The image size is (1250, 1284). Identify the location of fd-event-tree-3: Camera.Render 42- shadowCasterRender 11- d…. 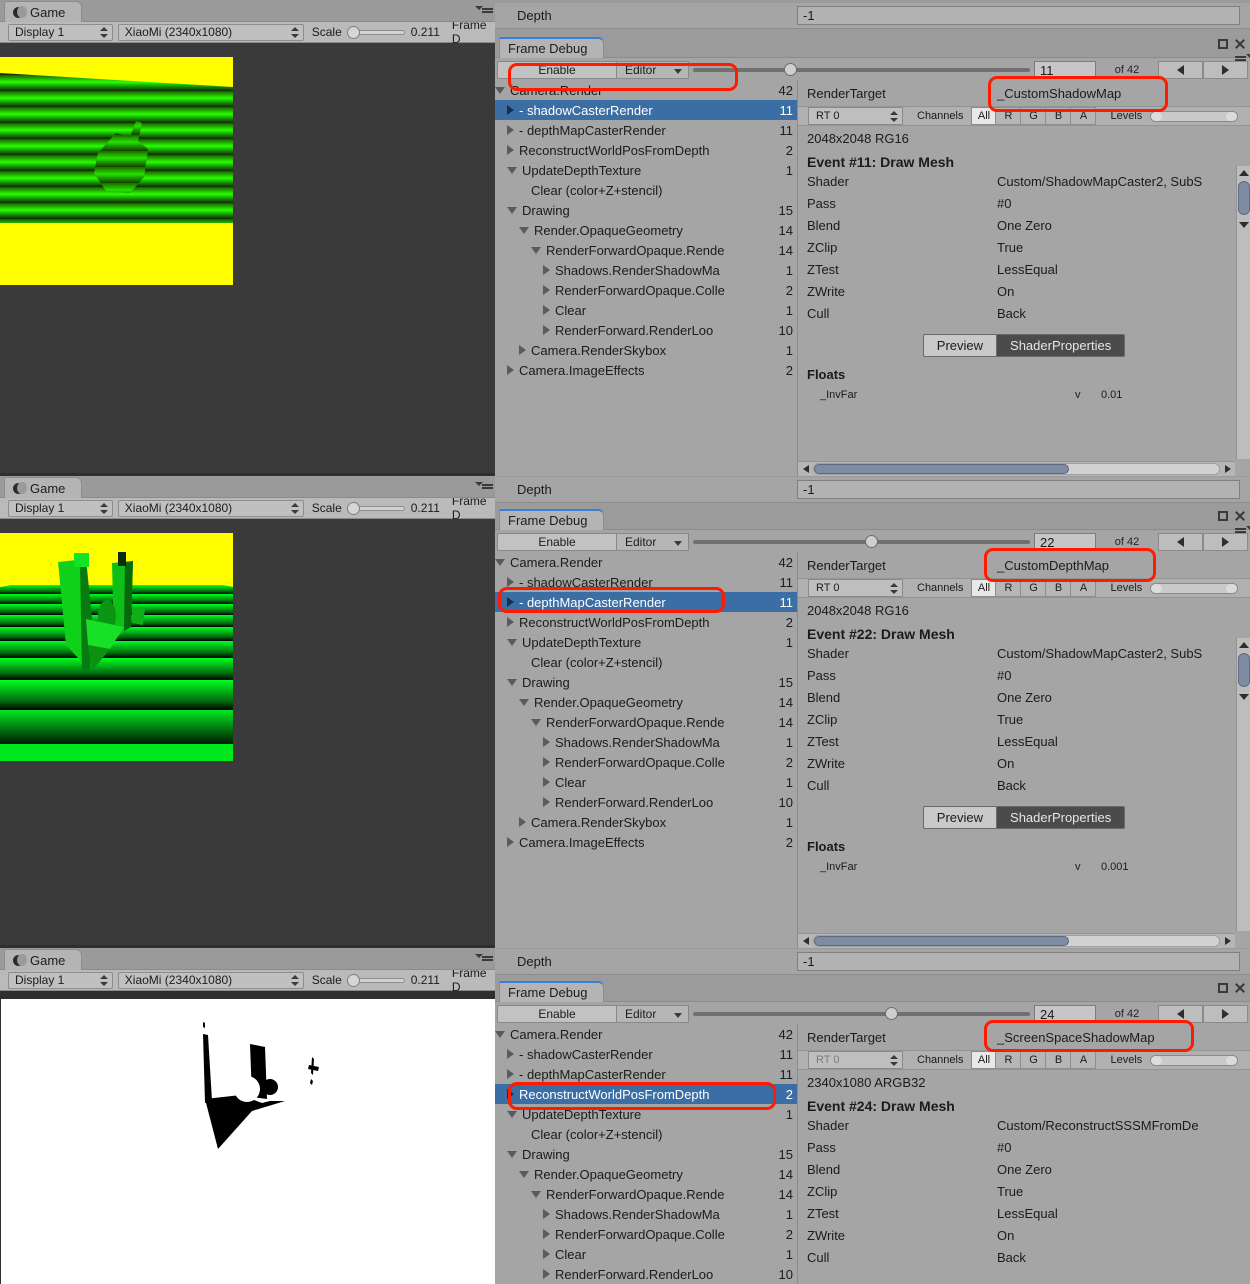
(646, 1154).